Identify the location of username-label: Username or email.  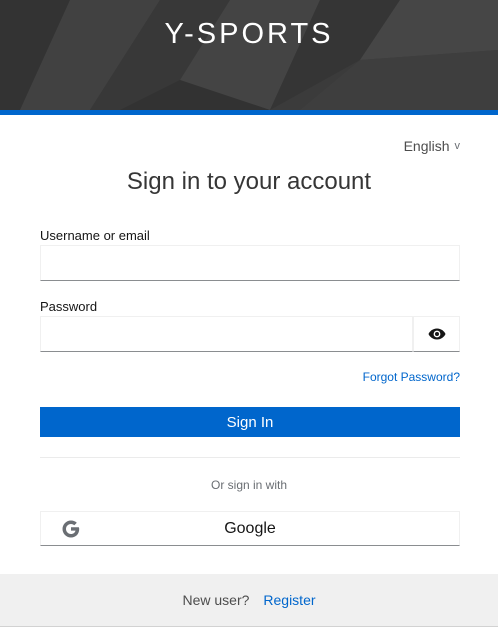
(95, 235).